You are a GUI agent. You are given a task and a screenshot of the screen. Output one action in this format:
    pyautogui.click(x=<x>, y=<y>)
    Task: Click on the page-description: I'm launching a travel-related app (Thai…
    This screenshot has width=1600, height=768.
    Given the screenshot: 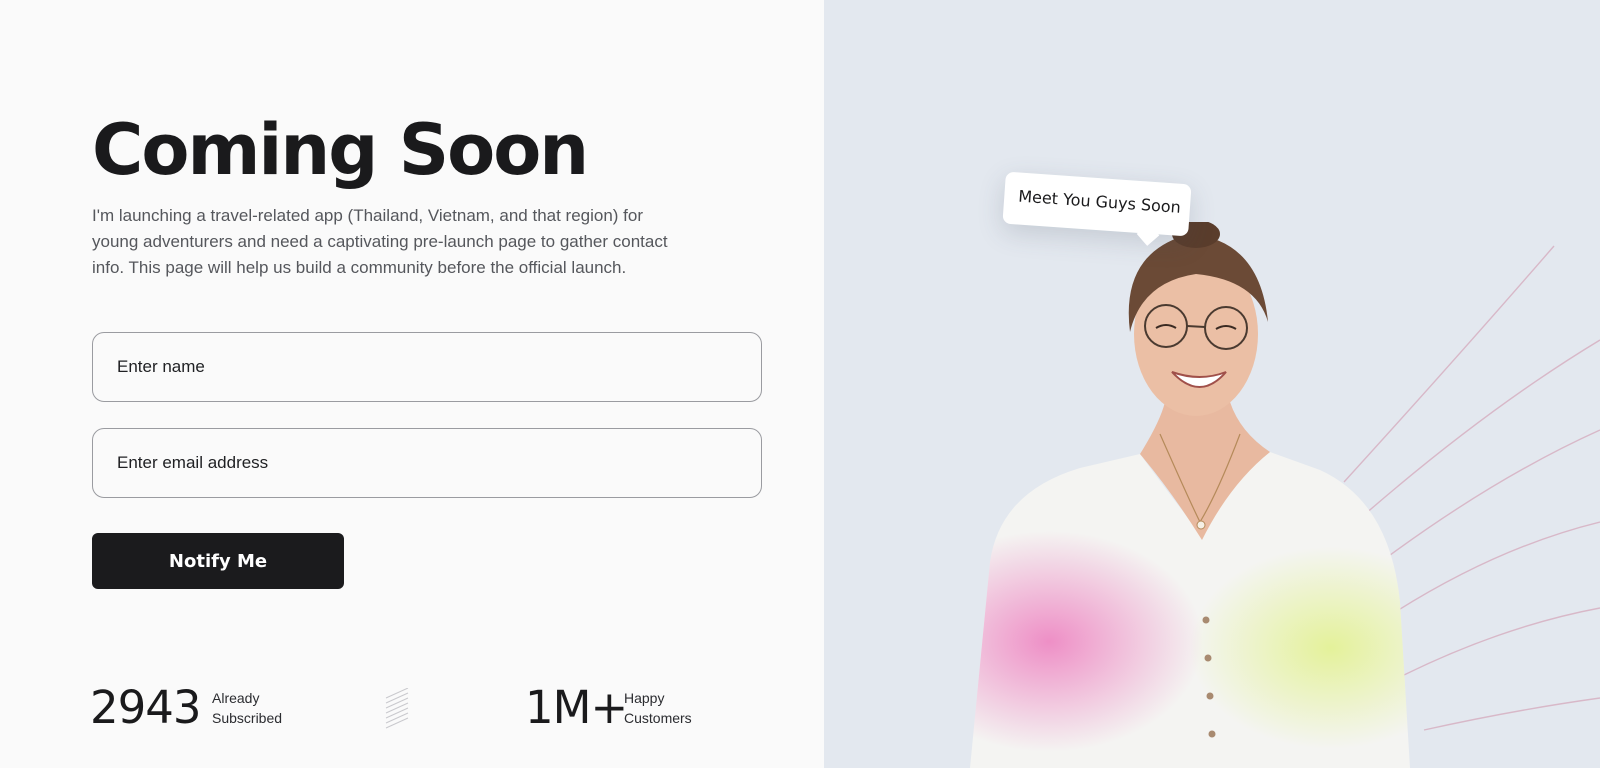 What is the action you would take?
    pyautogui.click(x=380, y=241)
    